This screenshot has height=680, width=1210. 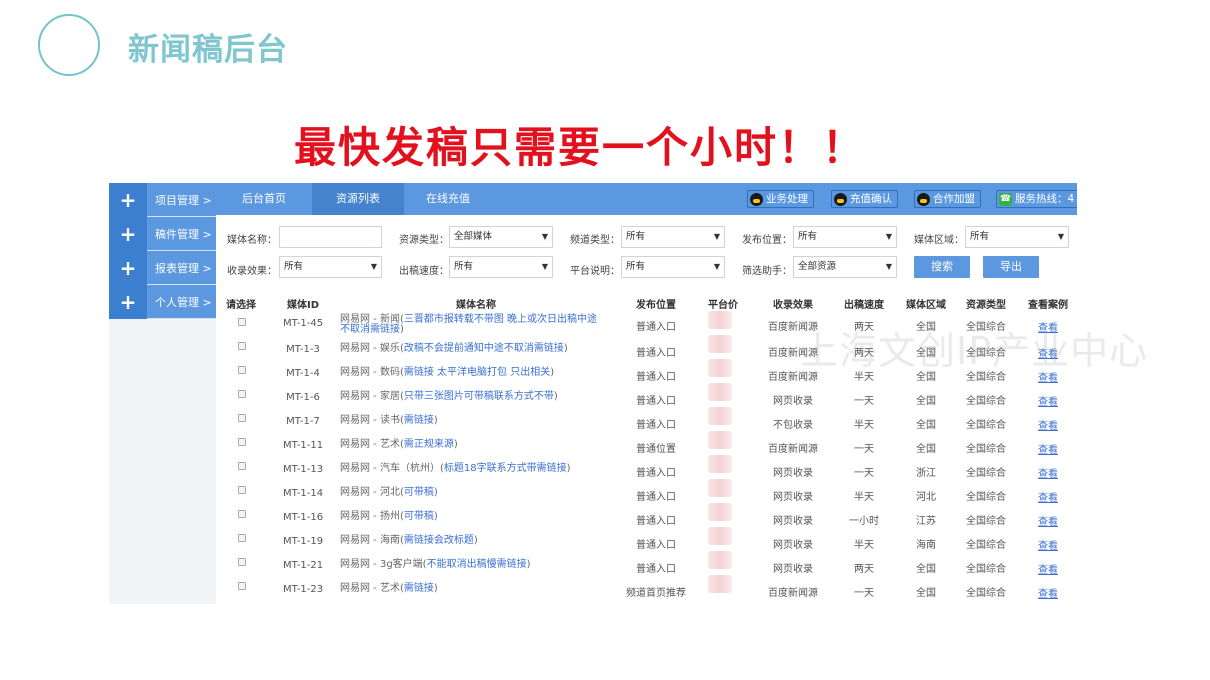 What do you see at coordinates (845, 237) in the screenshot?
I see `position-select: 所有 ▼` at bounding box center [845, 237].